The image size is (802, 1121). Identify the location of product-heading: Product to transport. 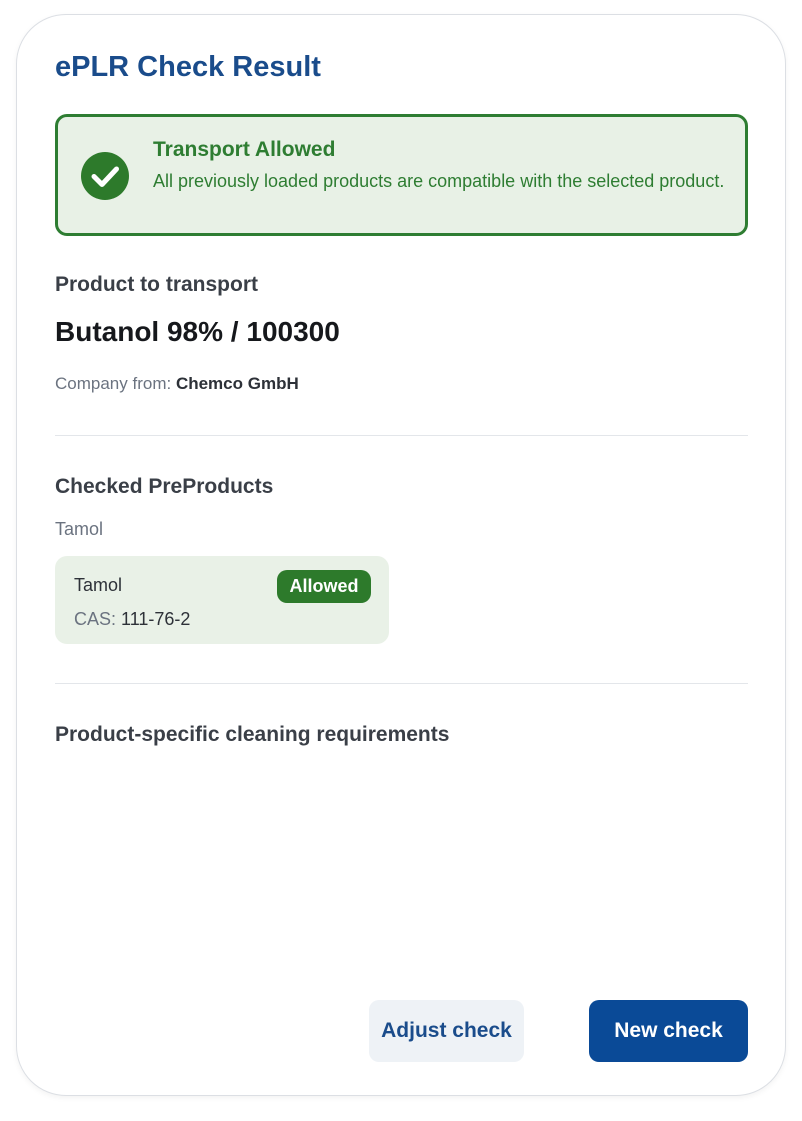
(156, 284).